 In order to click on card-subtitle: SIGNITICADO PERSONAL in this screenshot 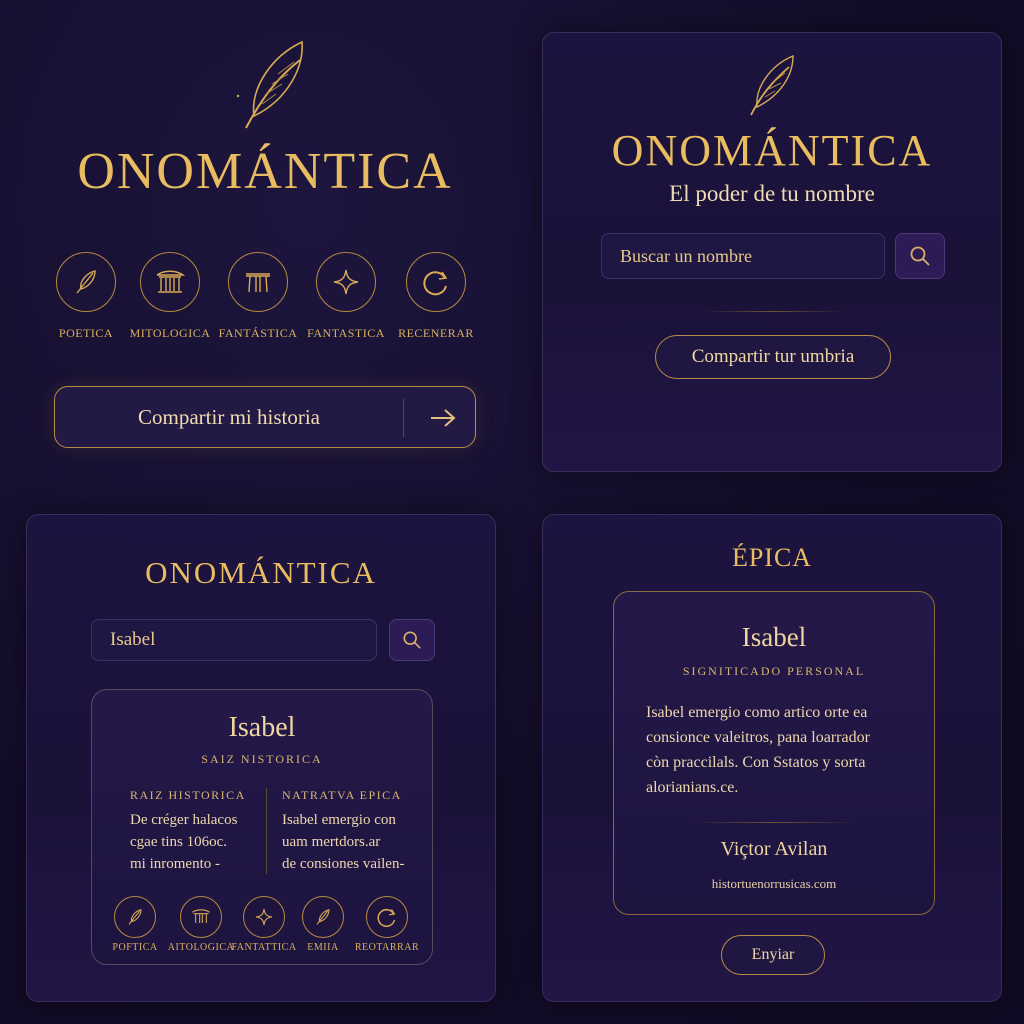, I will do `click(774, 671)`.